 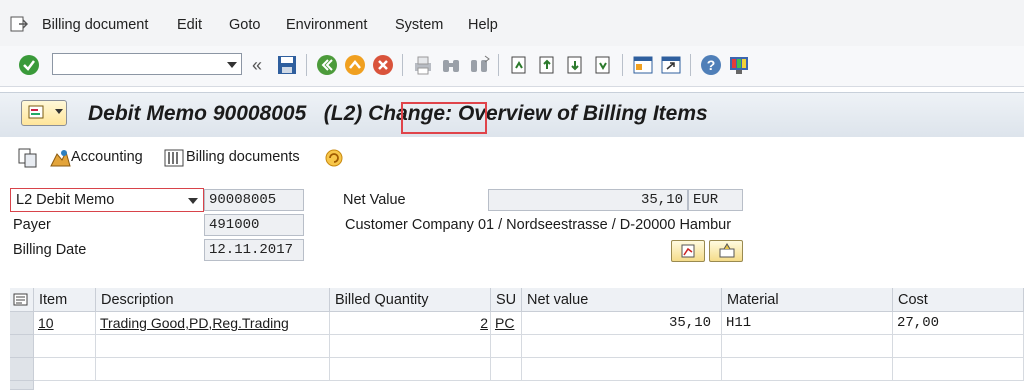 I want to click on caret-down-icon, so click(x=59, y=111).